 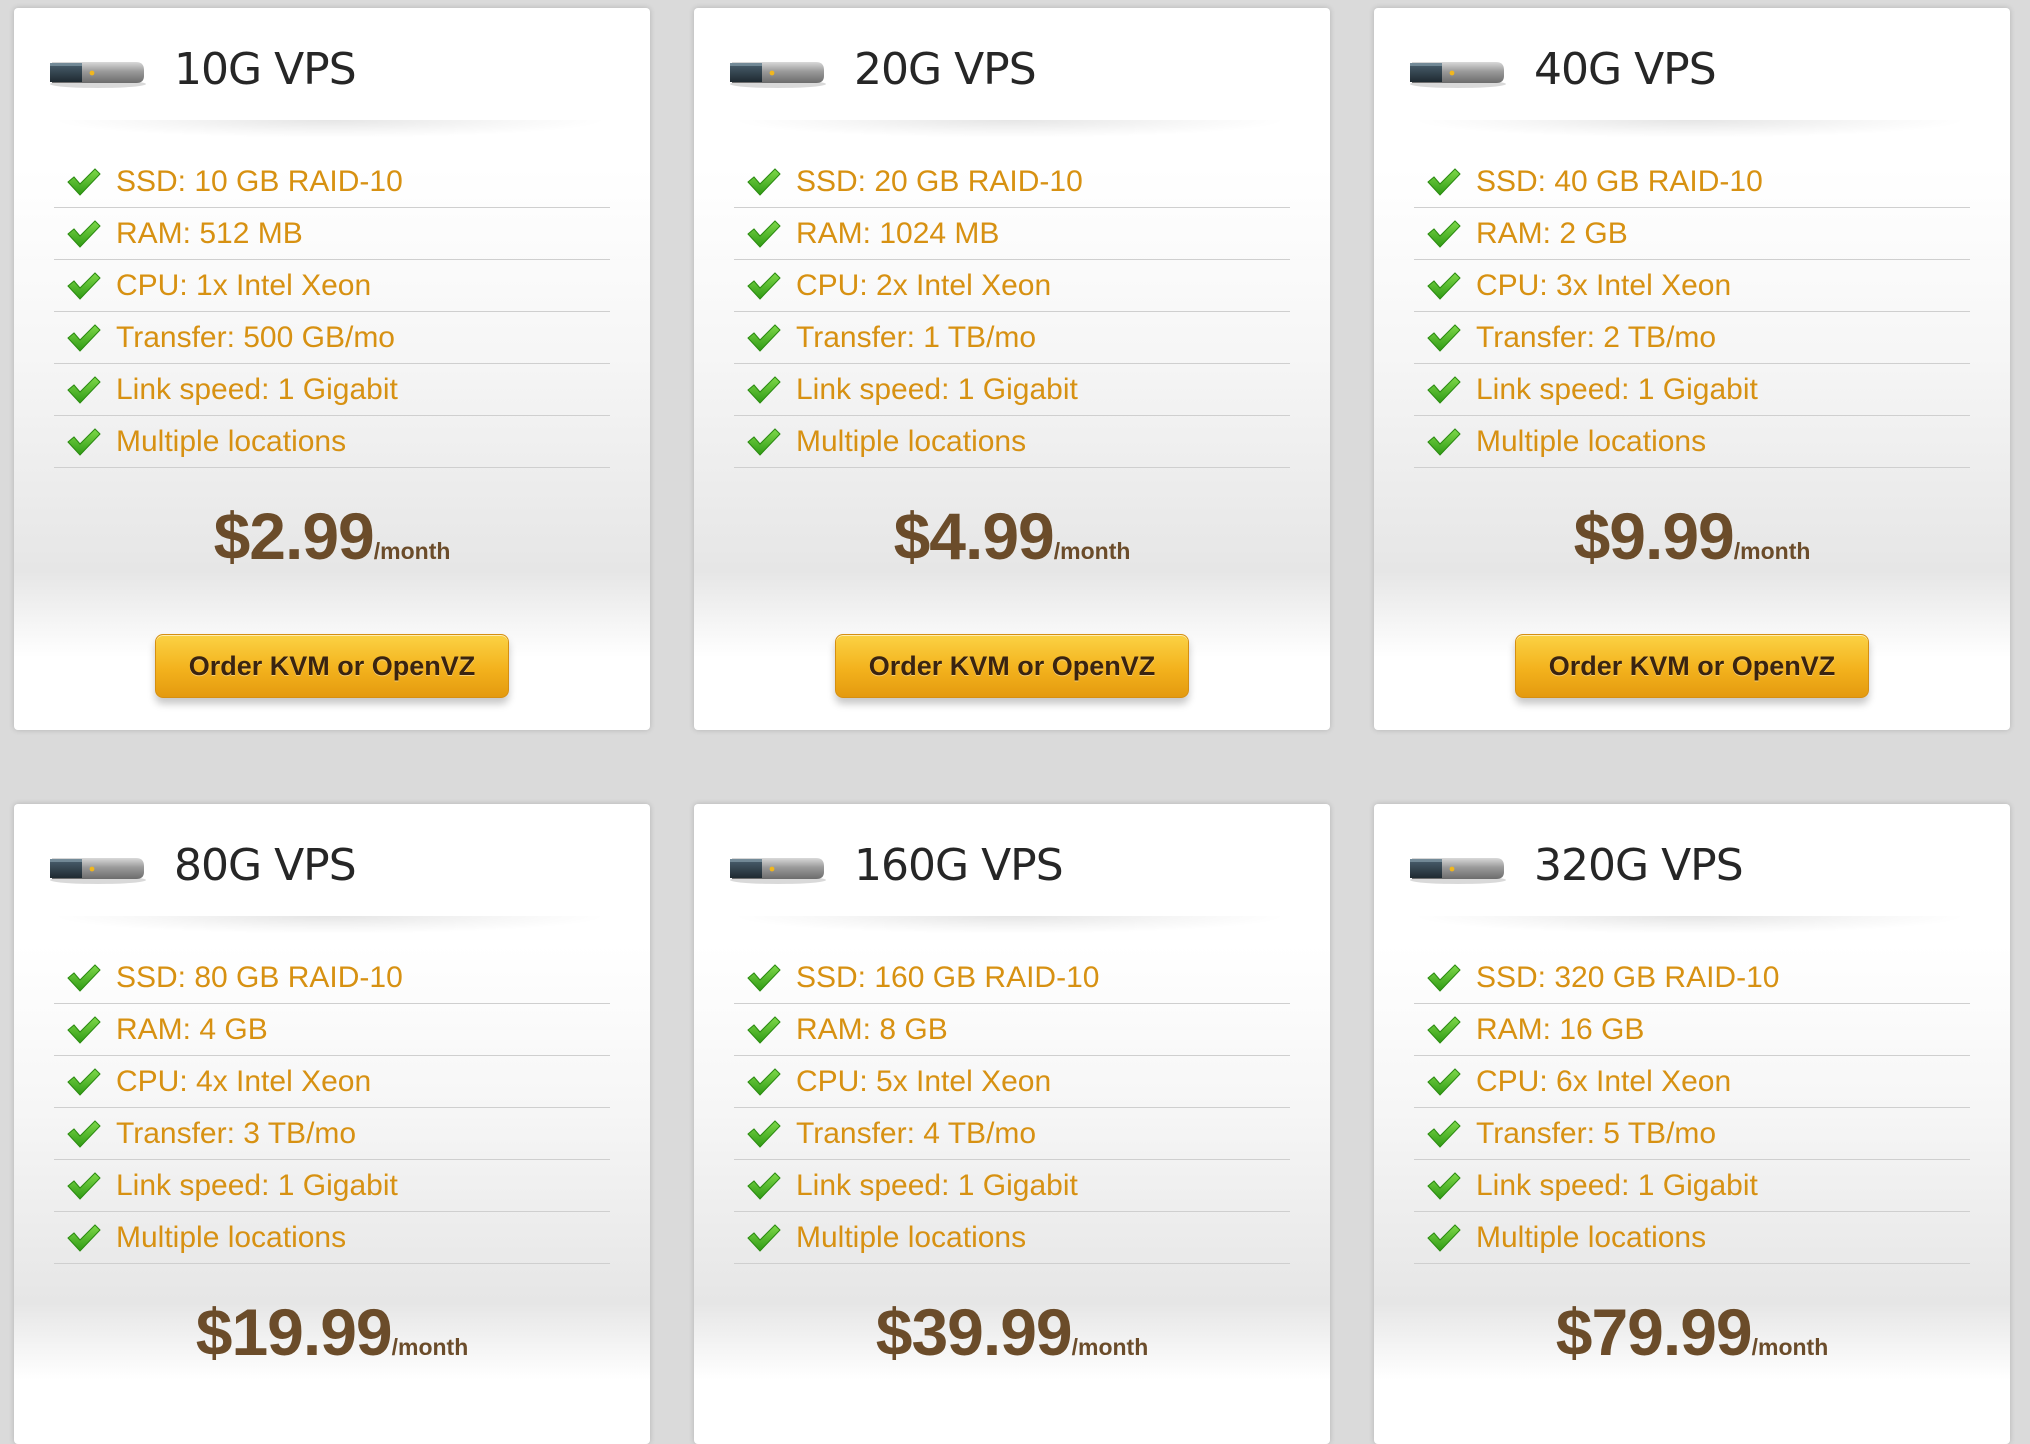 I want to click on feature-item: Multiple locations, so click(x=332, y=1238).